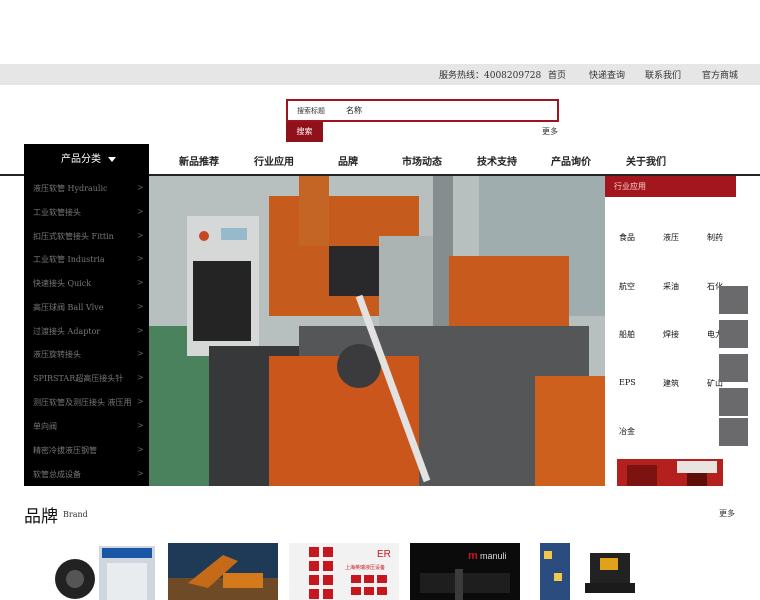 This screenshot has height=600, width=760. What do you see at coordinates (727, 513) in the screenshot?
I see `brand-more-link: 更多` at bounding box center [727, 513].